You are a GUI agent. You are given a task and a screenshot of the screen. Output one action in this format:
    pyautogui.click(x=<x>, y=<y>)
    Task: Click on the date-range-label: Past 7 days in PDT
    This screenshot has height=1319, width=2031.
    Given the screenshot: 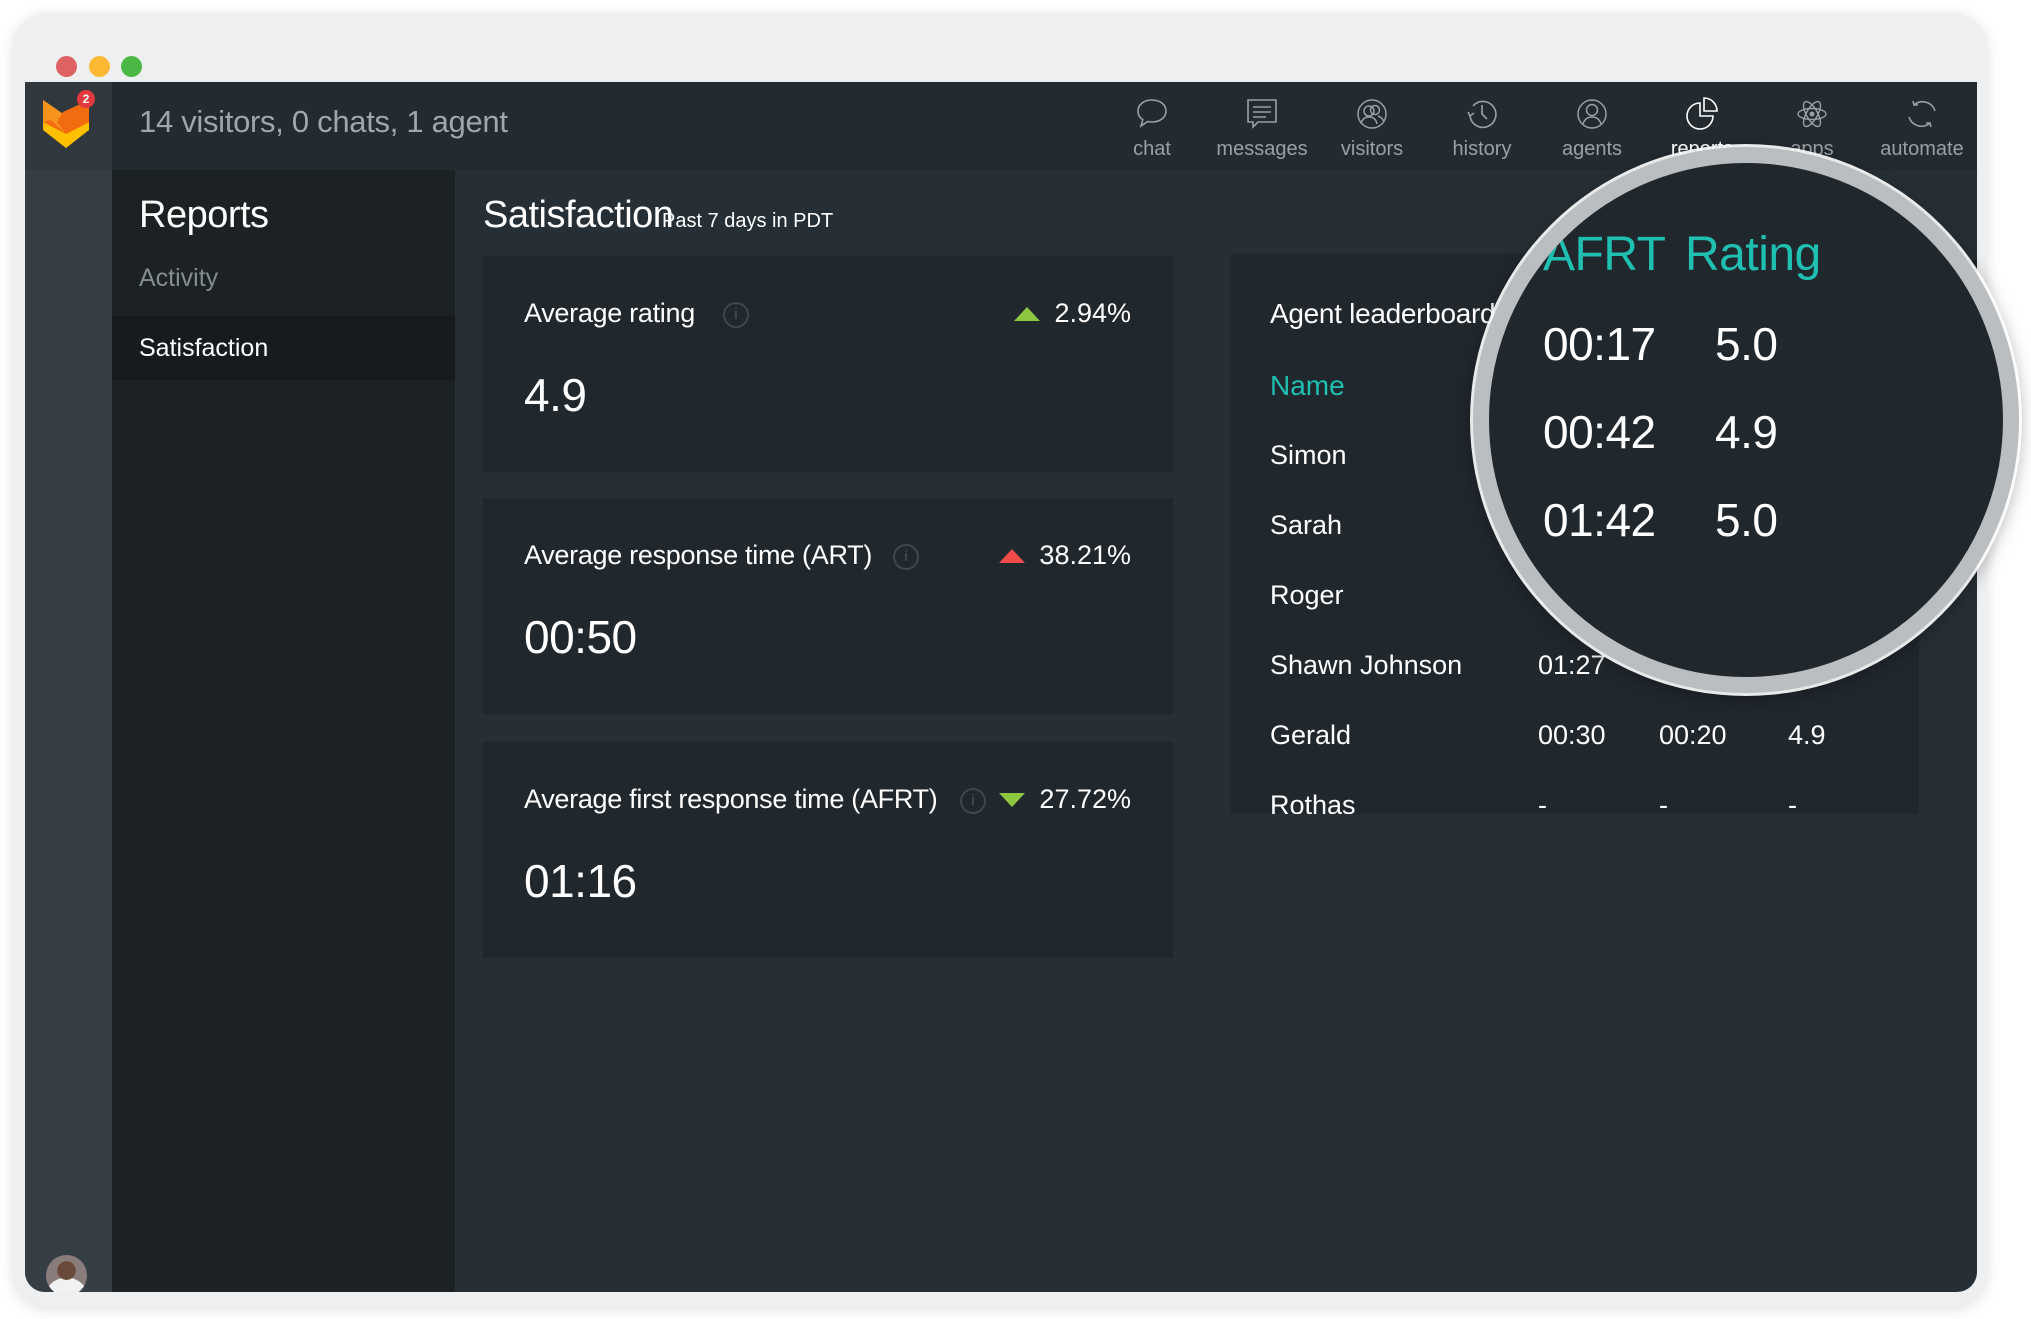 What is the action you would take?
    pyautogui.click(x=748, y=221)
    